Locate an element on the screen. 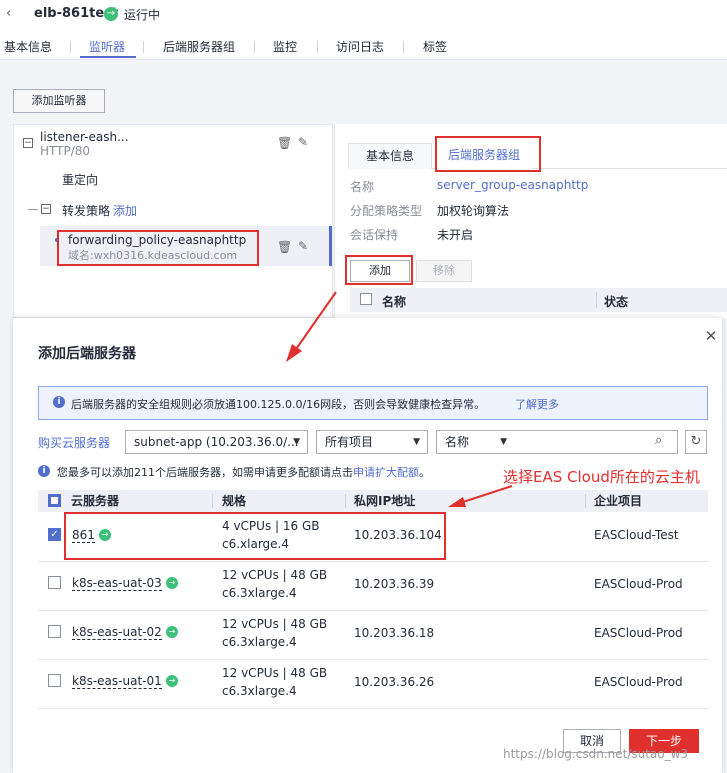 This screenshot has height=773, width=727. project-select: 所有项目 ▼ is located at coordinates (372, 442).